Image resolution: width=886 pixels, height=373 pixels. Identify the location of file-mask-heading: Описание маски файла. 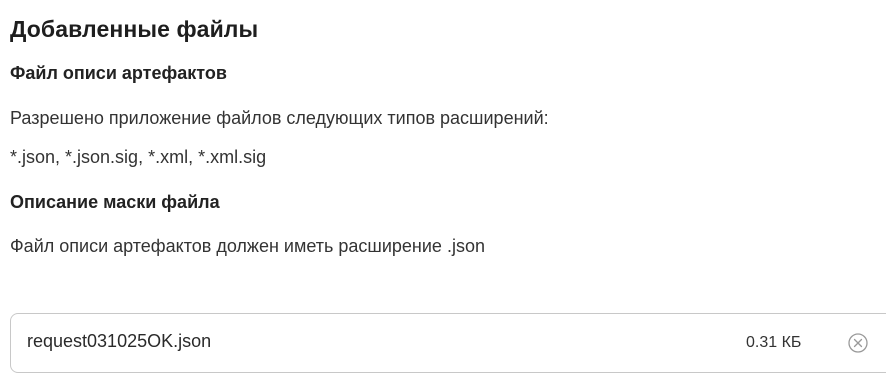
(115, 202).